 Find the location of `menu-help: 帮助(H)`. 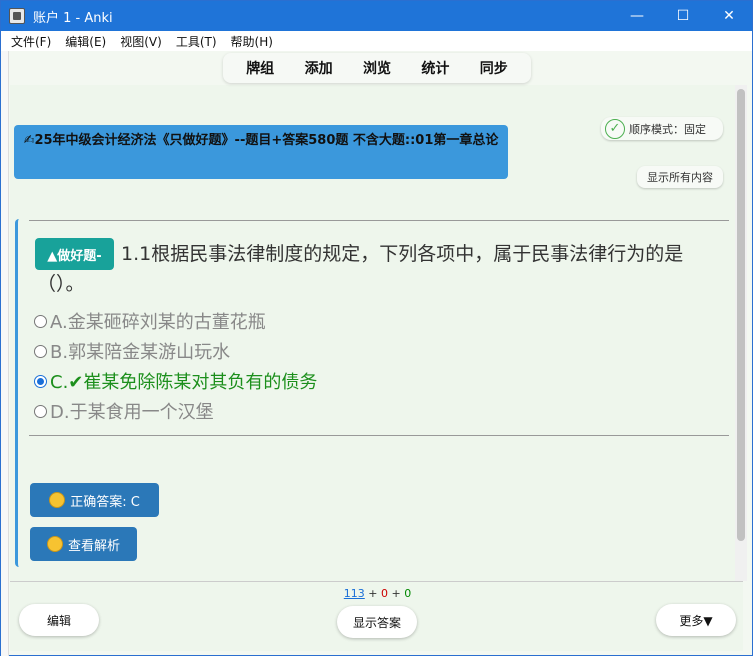

menu-help: 帮助(H) is located at coordinates (252, 41).